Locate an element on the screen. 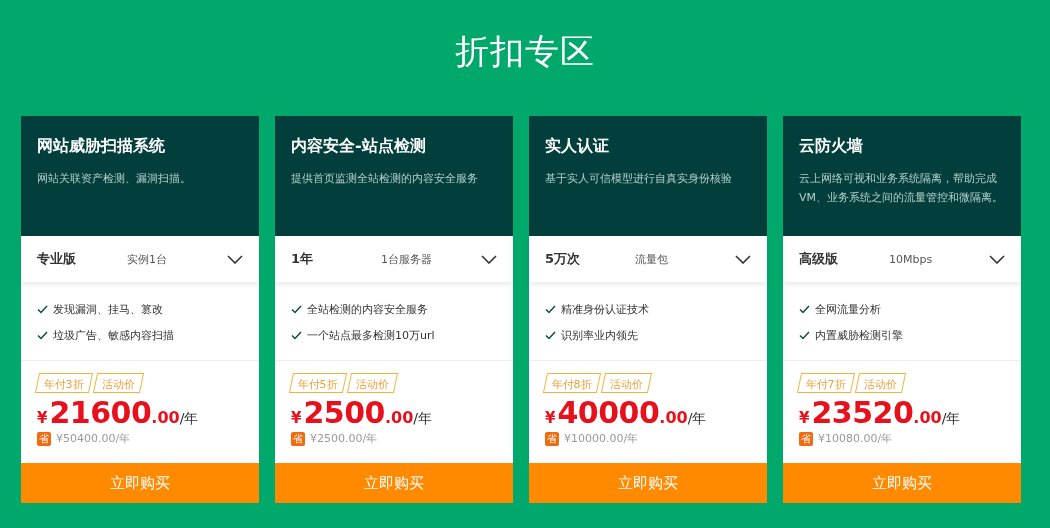  edition-label: 5万次 is located at coordinates (563, 259).